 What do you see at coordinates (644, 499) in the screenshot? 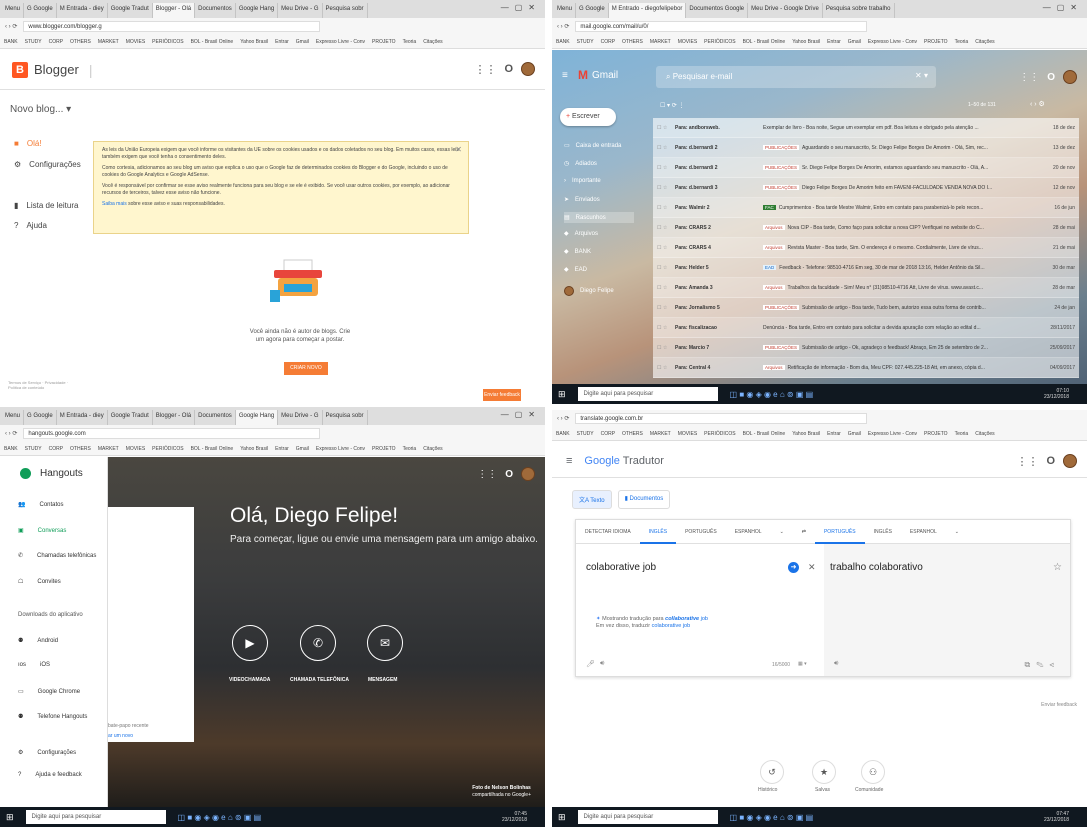
I see `tab-documents: ▮ Documentos` at bounding box center [644, 499].